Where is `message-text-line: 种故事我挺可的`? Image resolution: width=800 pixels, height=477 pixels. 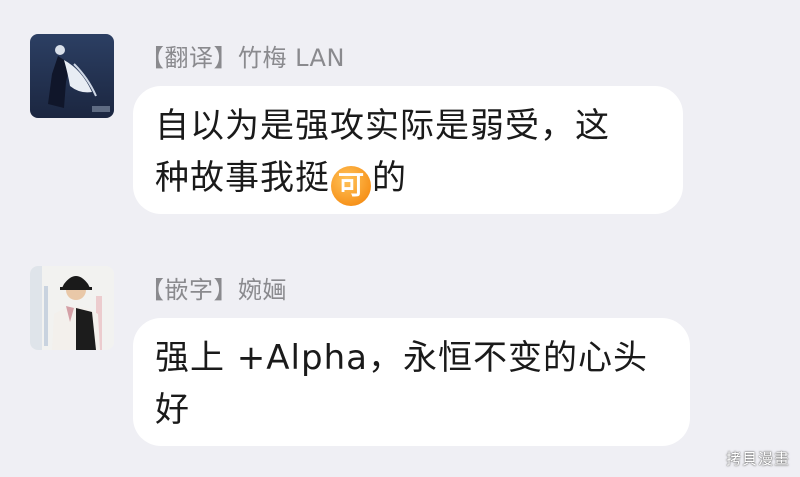
message-text-line: 种故事我挺可的 is located at coordinates (408, 179).